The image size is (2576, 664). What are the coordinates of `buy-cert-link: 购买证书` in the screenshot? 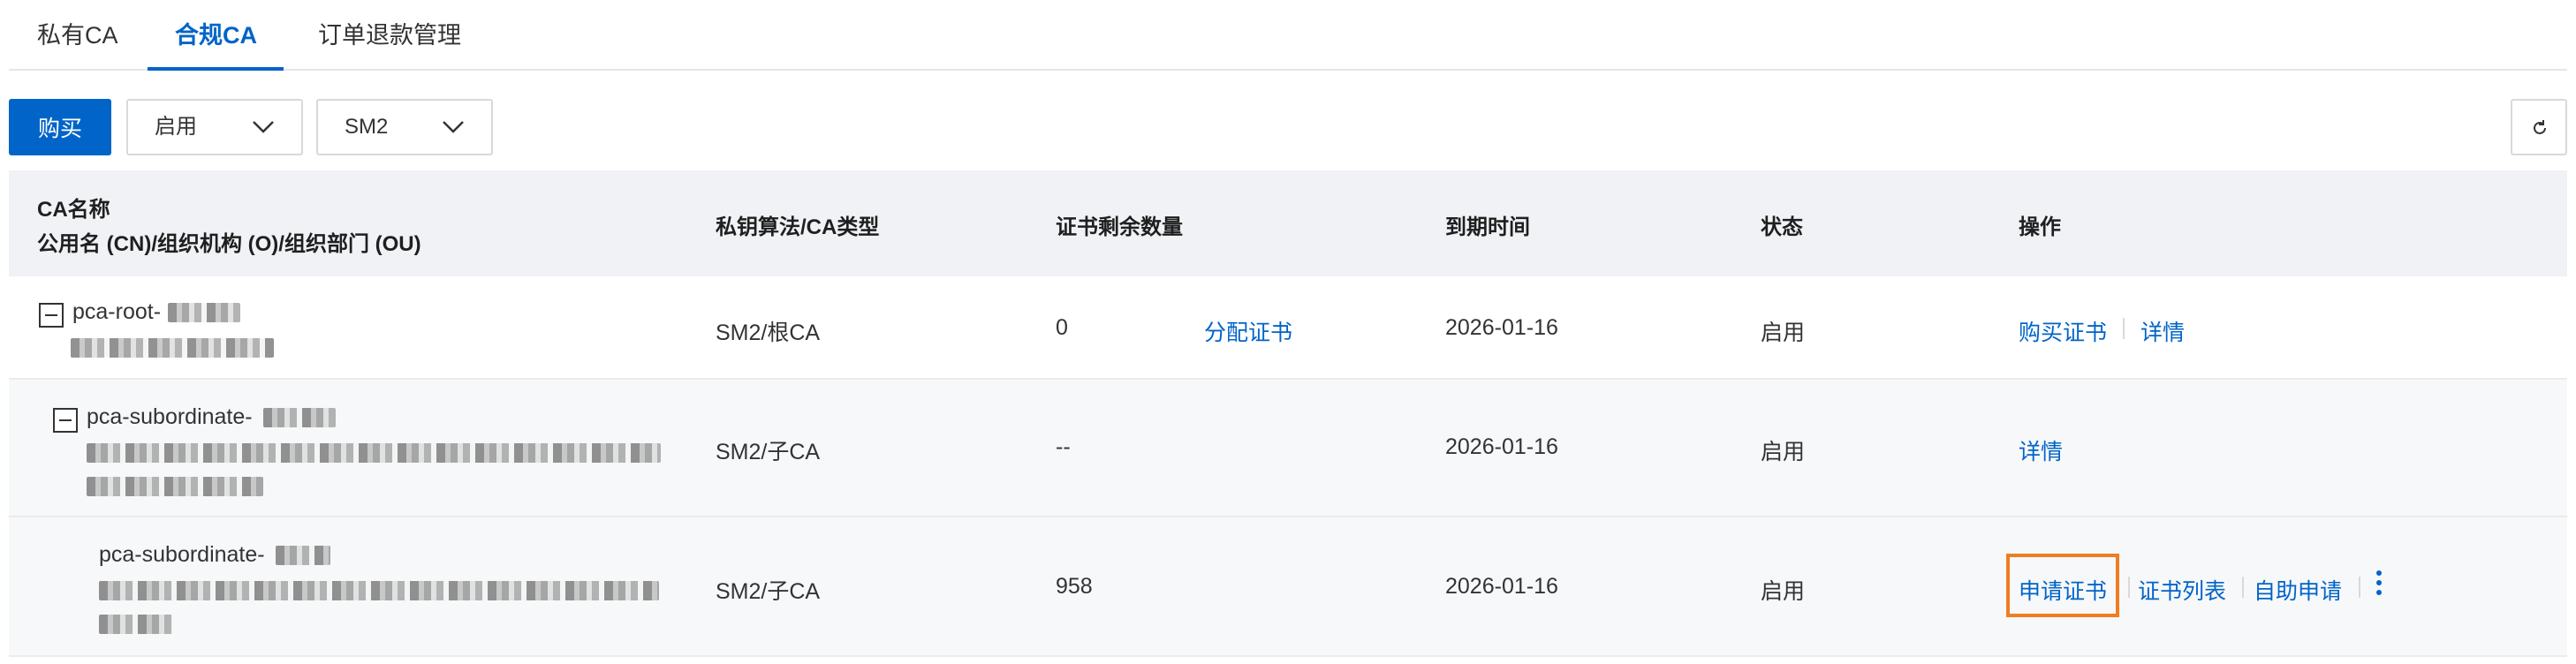 It's located at (2063, 331).